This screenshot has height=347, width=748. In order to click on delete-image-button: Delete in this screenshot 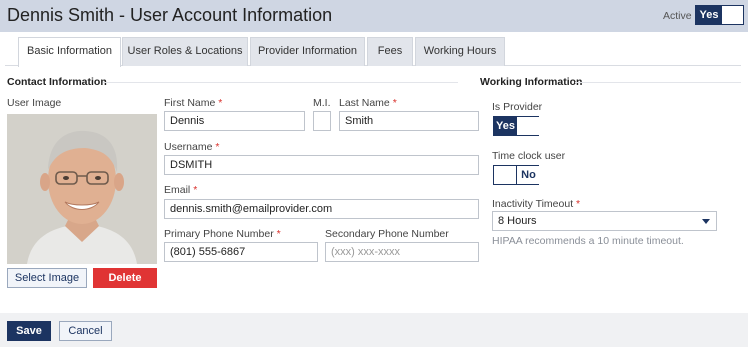, I will do `click(125, 278)`.